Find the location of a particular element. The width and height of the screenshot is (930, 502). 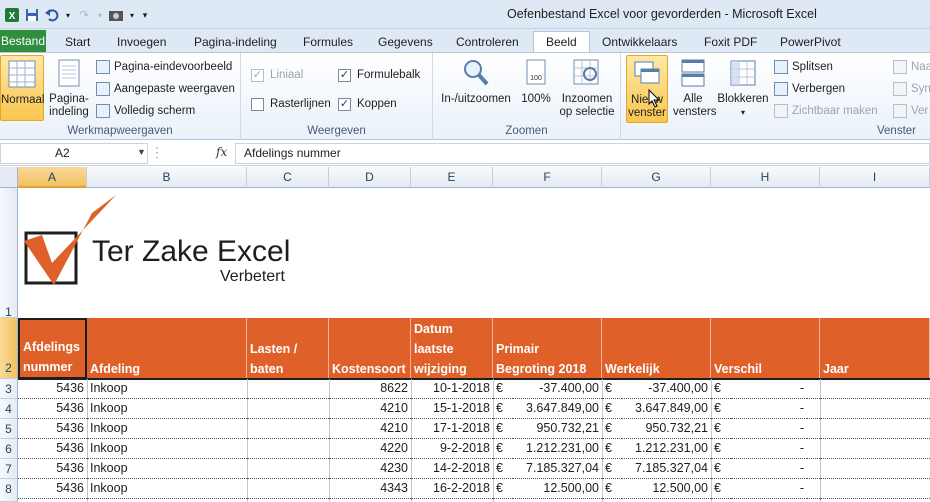

zoom-100-button: 100 100% is located at coordinates (536, 80).